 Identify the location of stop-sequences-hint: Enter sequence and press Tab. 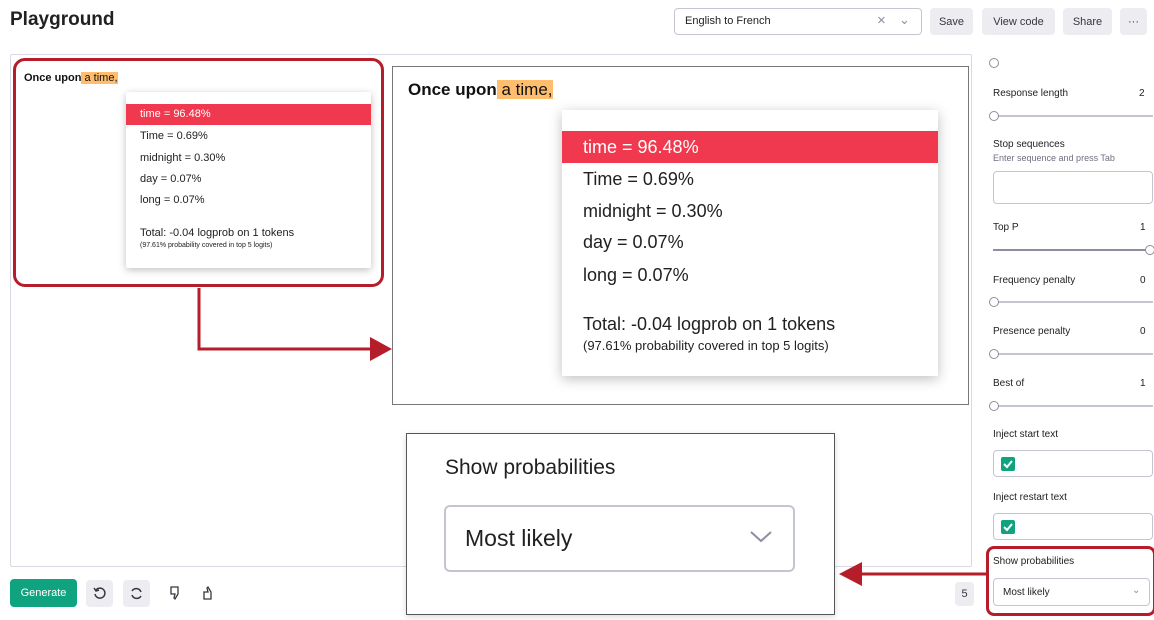
(1054, 158).